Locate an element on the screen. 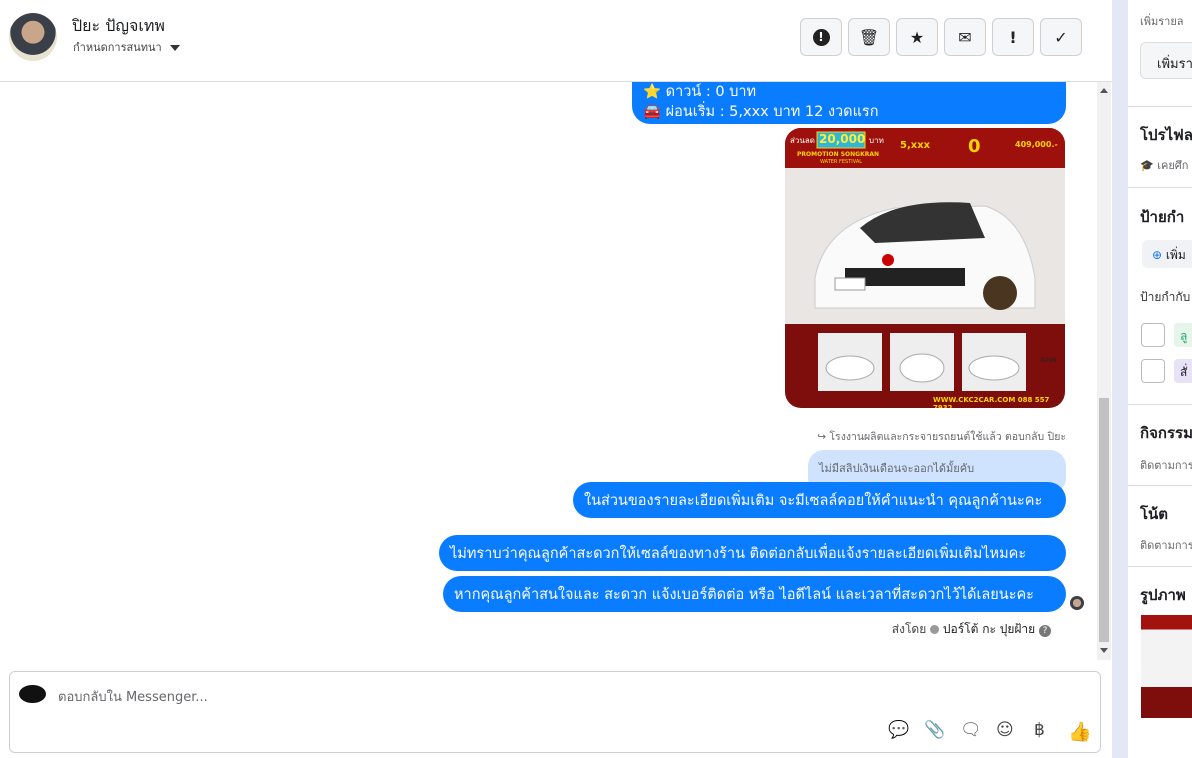  scroll-down-arrow-icon is located at coordinates (1104, 650).